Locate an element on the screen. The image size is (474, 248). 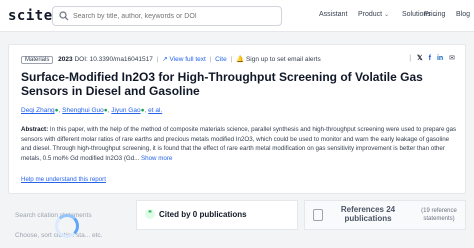
cite-link: Cite is located at coordinates (221, 59).